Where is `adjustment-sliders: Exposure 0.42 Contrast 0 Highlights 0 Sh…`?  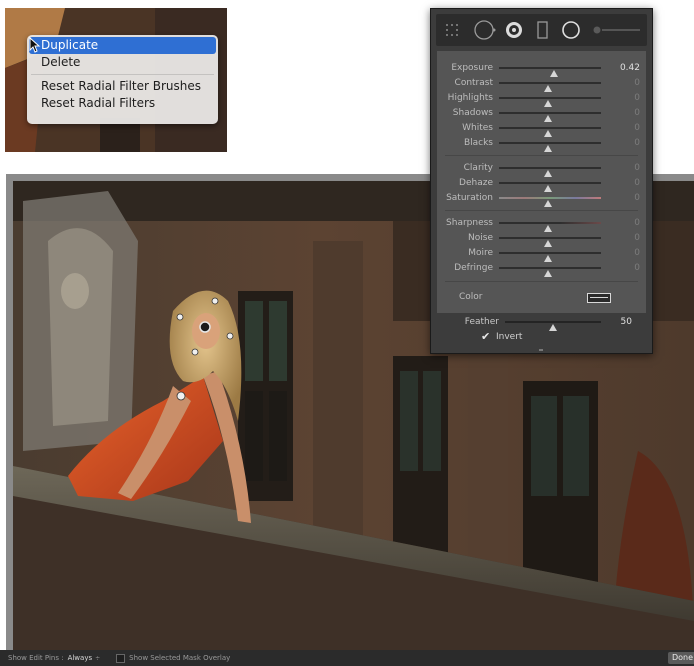 adjustment-sliders: Exposure 0.42 Contrast 0 Highlights 0 Sh… is located at coordinates (541, 182).